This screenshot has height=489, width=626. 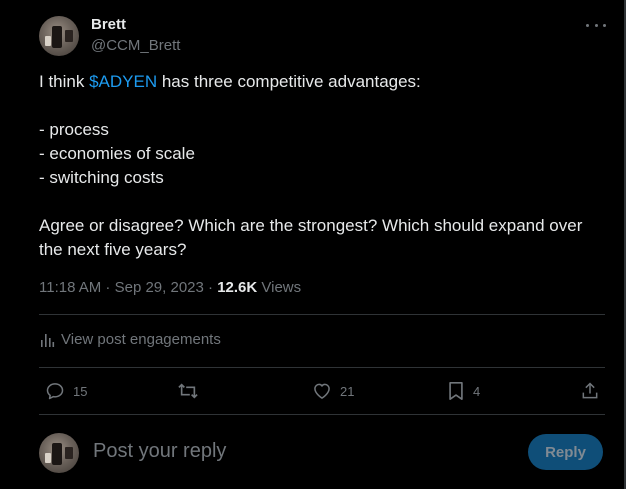 I want to click on share-action-button, so click(x=590, y=391).